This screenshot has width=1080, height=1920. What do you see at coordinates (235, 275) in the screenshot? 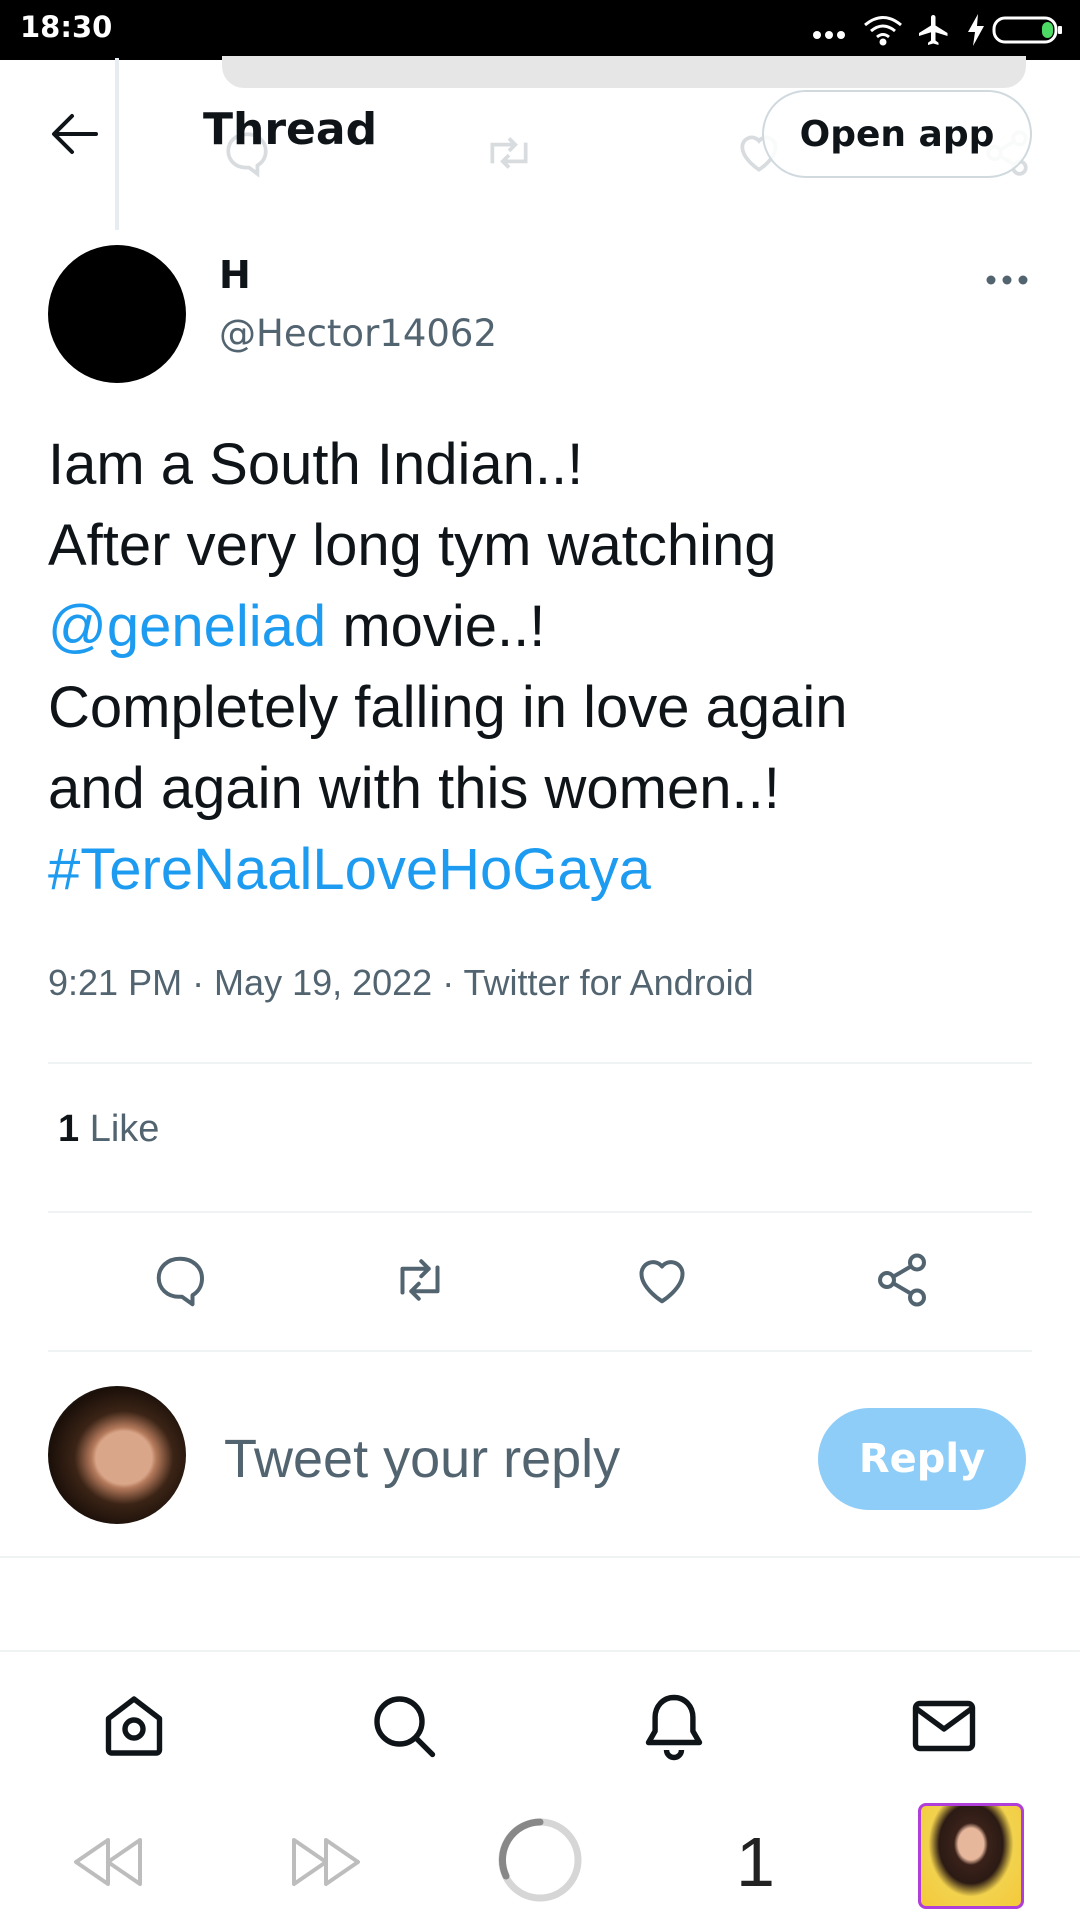
I see `author-name: H` at bounding box center [235, 275].